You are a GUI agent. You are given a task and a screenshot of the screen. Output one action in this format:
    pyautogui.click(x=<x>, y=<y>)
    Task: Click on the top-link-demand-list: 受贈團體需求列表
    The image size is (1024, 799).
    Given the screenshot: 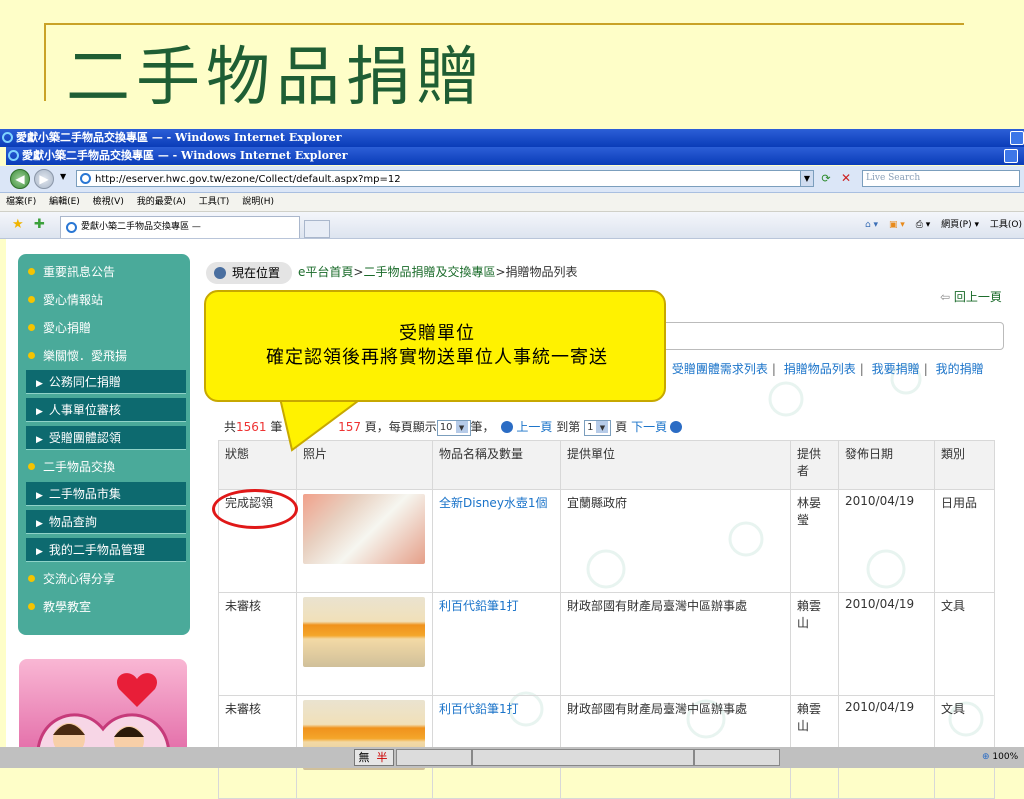 What is the action you would take?
    pyautogui.click(x=720, y=369)
    